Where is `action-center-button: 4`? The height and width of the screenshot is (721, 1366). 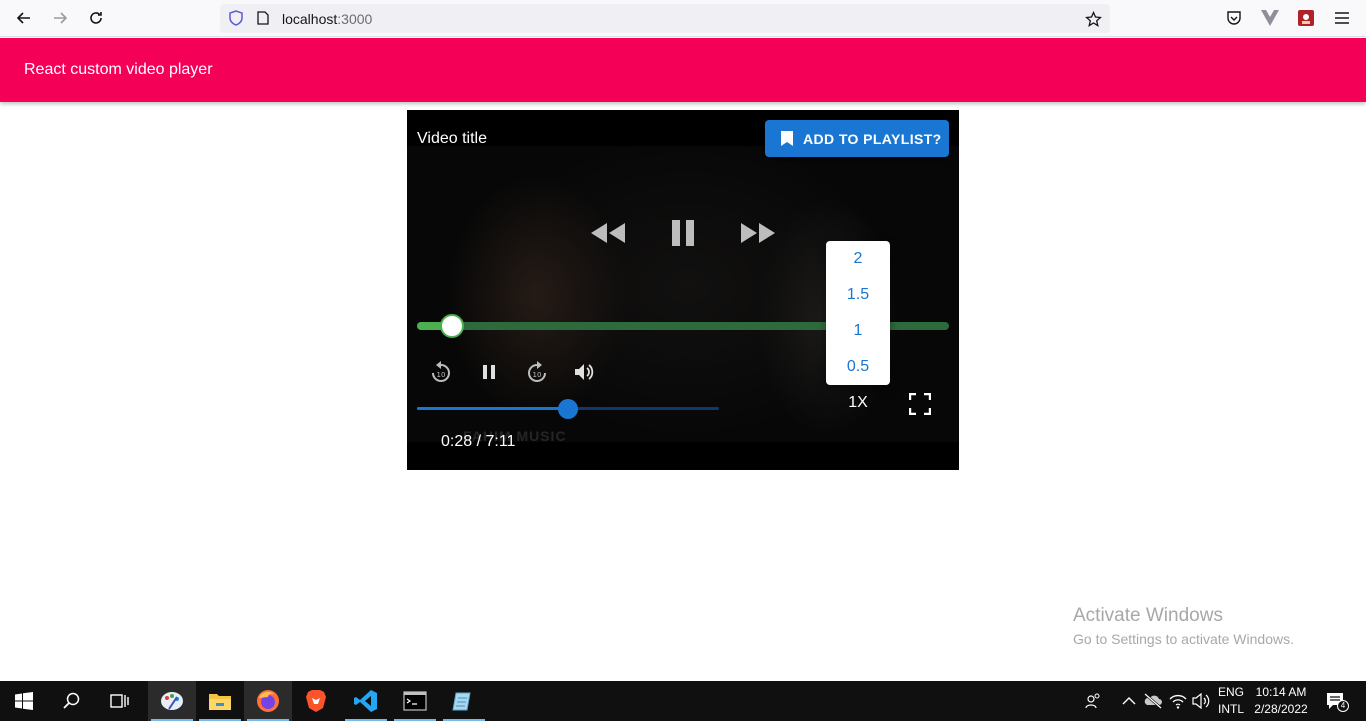 action-center-button: 4 is located at coordinates (1337, 701).